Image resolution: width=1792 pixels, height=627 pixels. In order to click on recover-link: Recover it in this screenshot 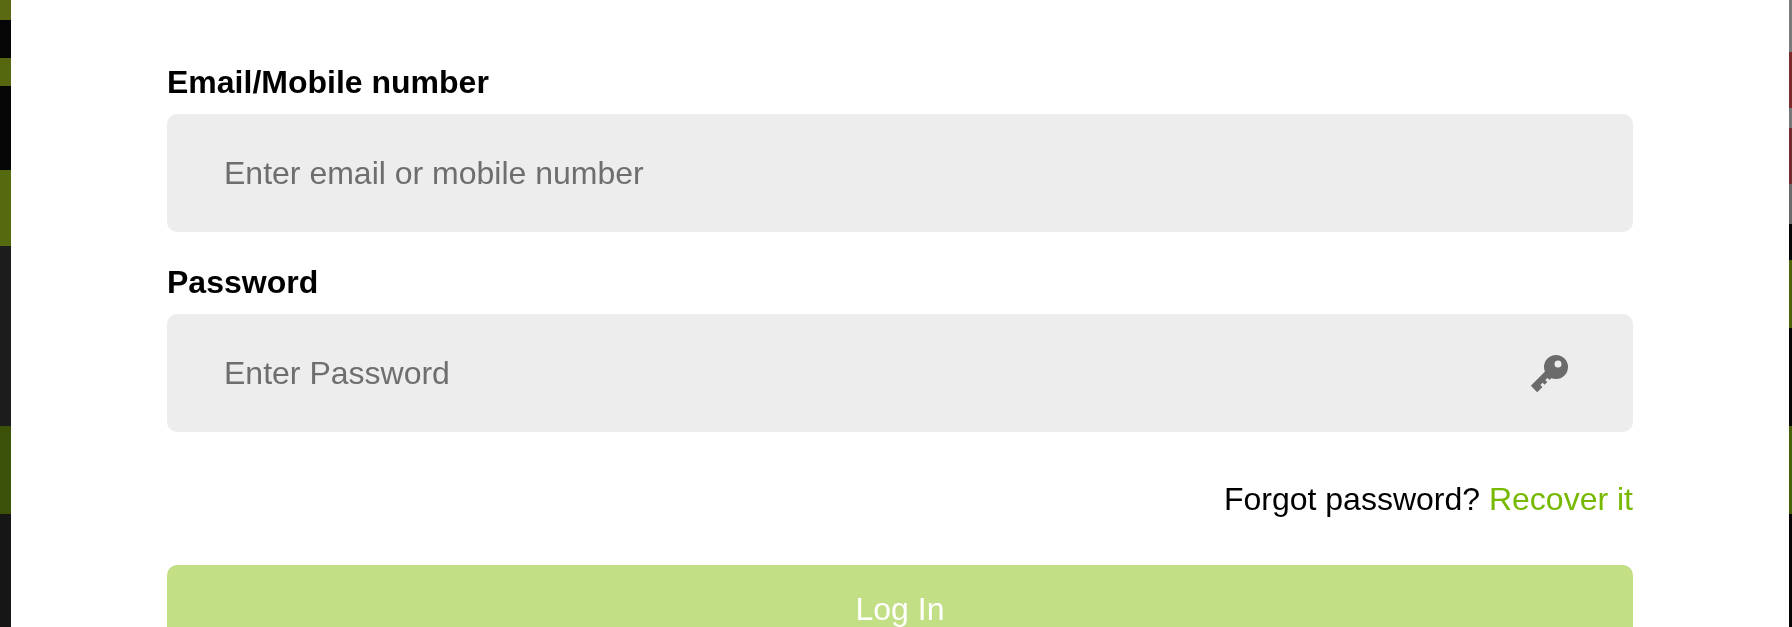, I will do `click(1560, 499)`.